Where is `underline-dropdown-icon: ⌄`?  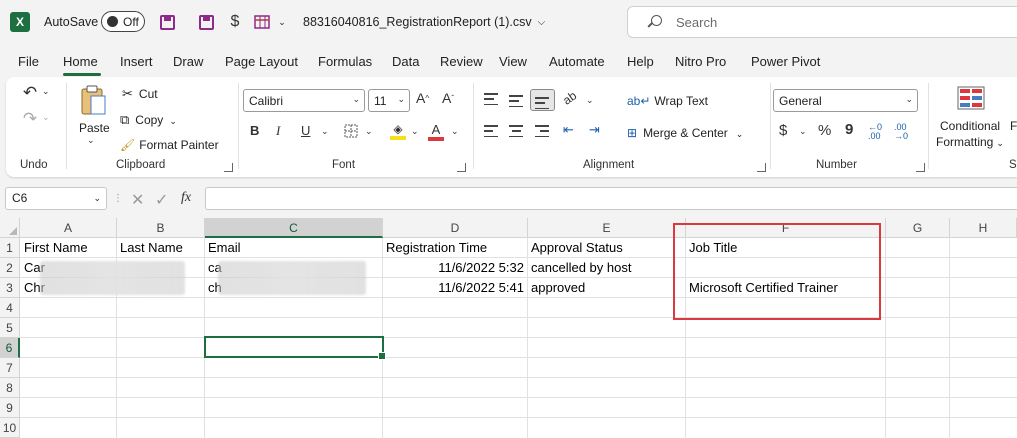
underline-dropdown-icon: ⌄ is located at coordinates (325, 131).